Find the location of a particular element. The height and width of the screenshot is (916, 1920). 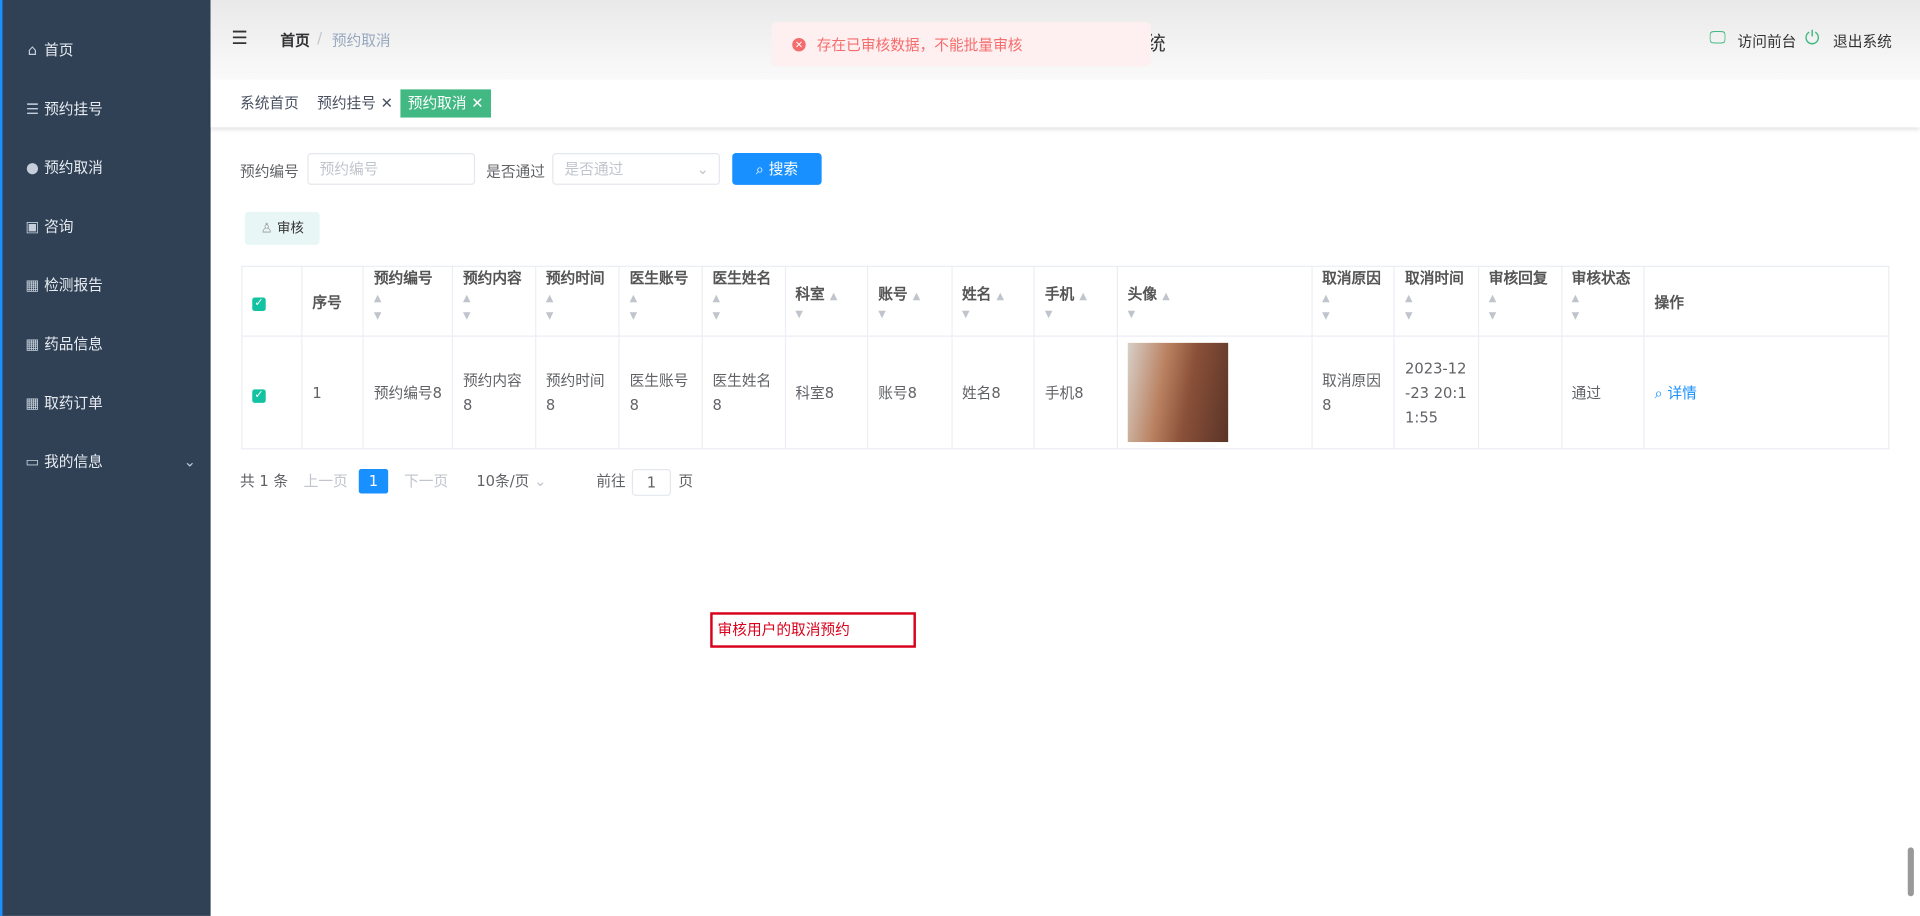

breadcrumb-home: 首页 is located at coordinates (294, 39).